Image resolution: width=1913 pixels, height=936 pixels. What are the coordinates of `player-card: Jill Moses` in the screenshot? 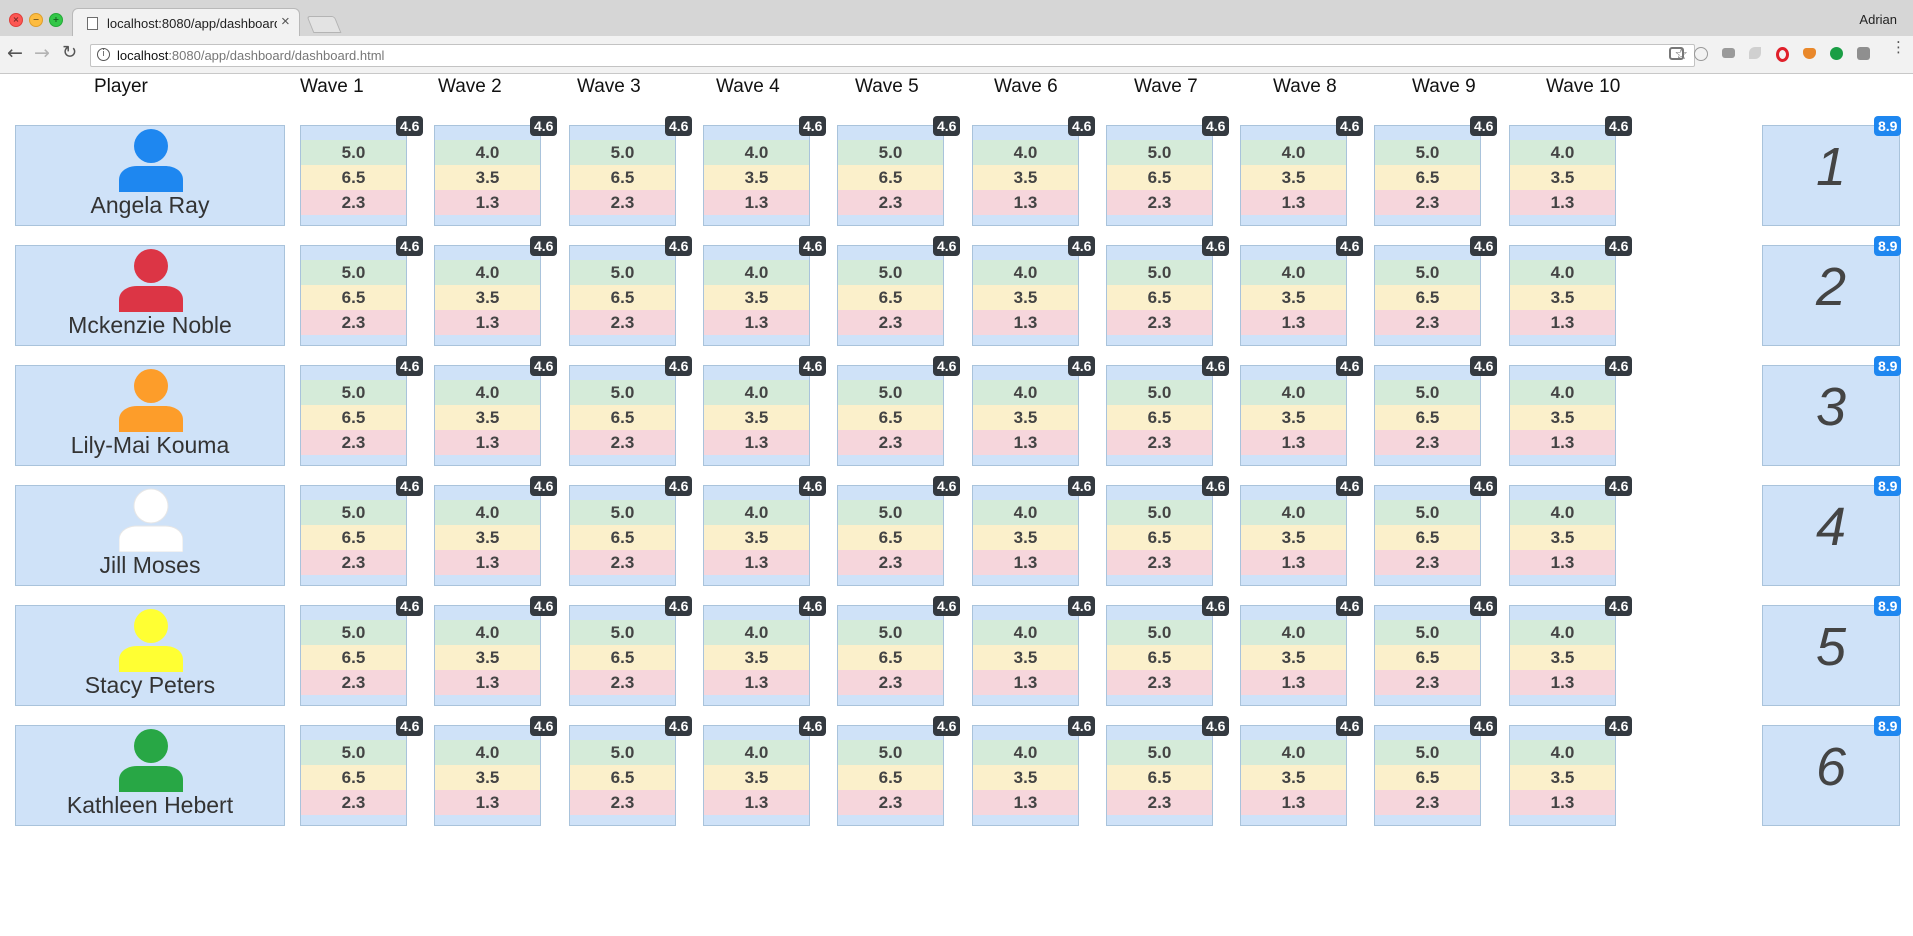 It's located at (150, 535).